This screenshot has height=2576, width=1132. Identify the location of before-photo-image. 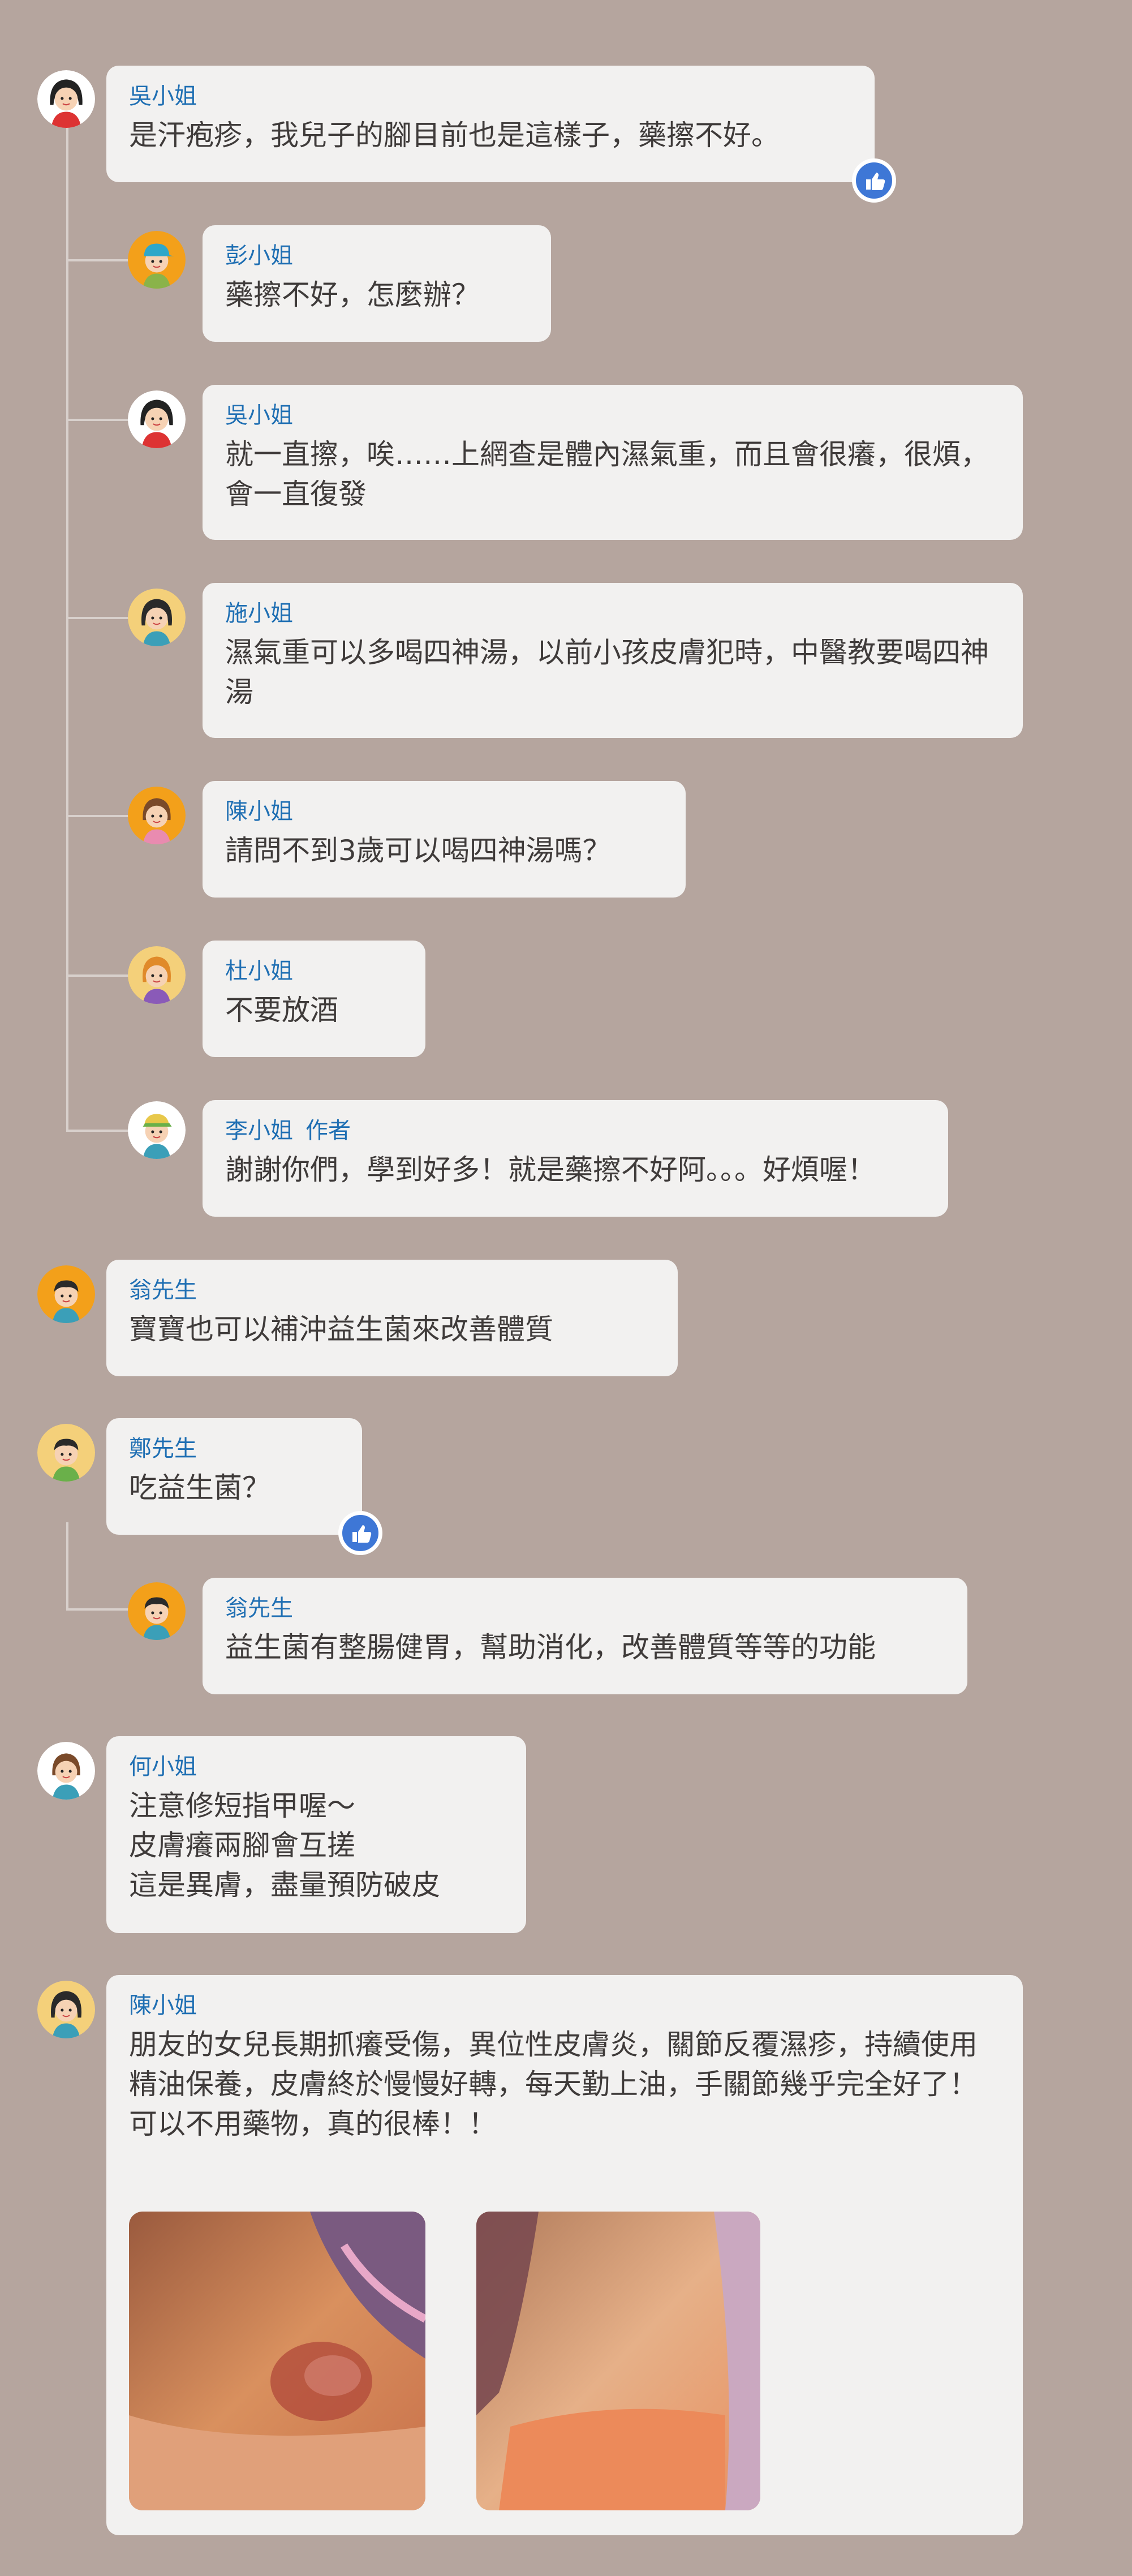
(277, 2361).